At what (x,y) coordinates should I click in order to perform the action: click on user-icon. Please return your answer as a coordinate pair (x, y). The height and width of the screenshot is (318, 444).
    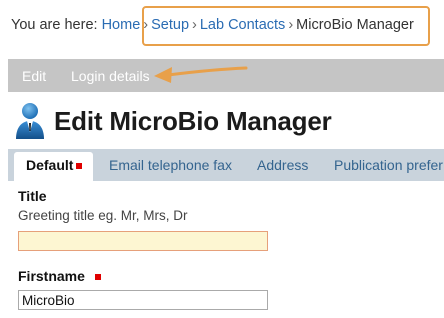
    Looking at the image, I should click on (30, 121).